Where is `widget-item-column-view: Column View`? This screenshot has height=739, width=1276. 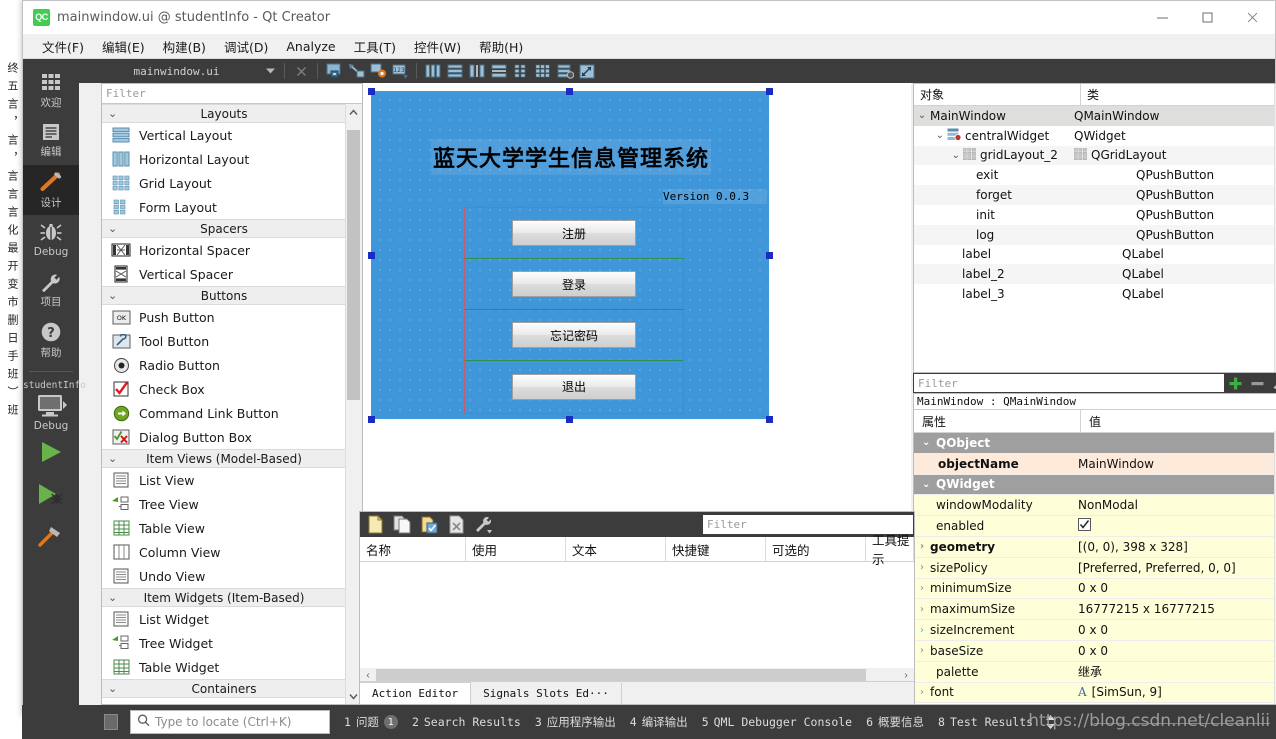
widget-item-column-view: Column View is located at coordinates (224, 552).